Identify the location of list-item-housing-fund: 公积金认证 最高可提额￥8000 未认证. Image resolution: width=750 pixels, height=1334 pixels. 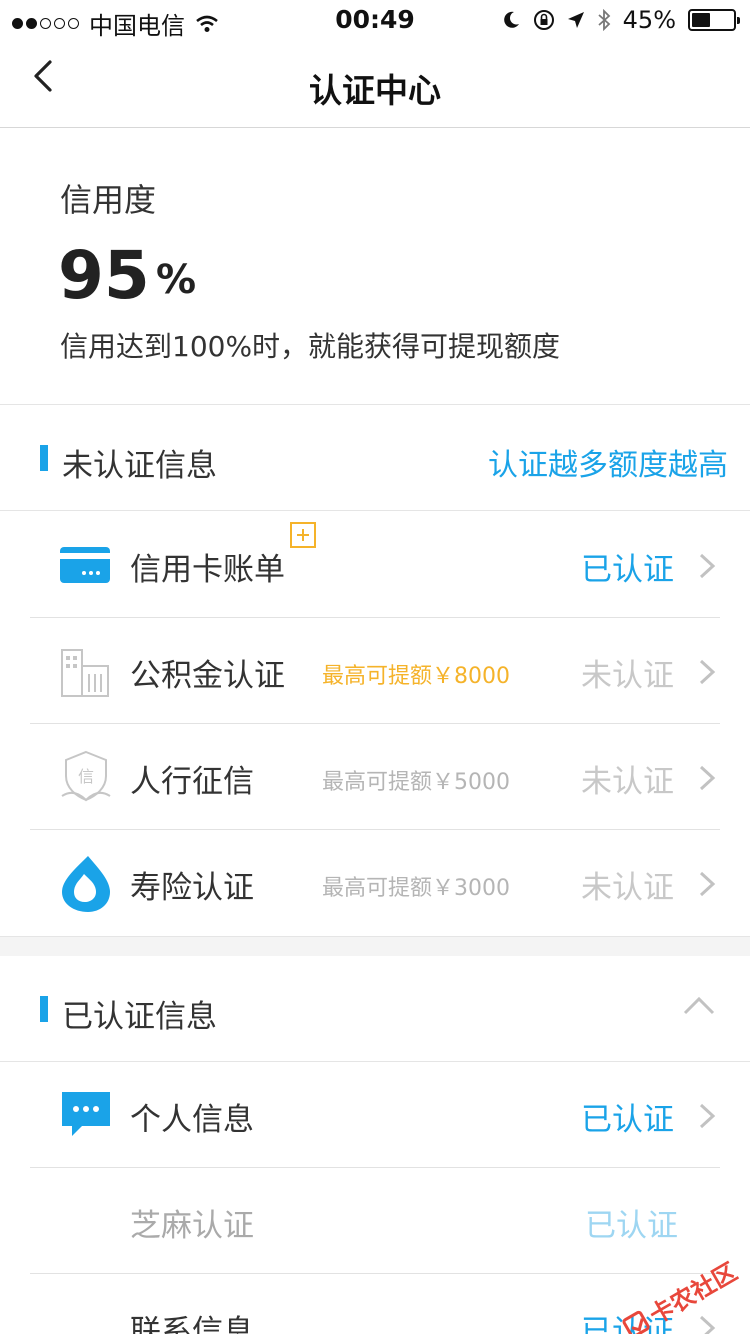
(375, 671).